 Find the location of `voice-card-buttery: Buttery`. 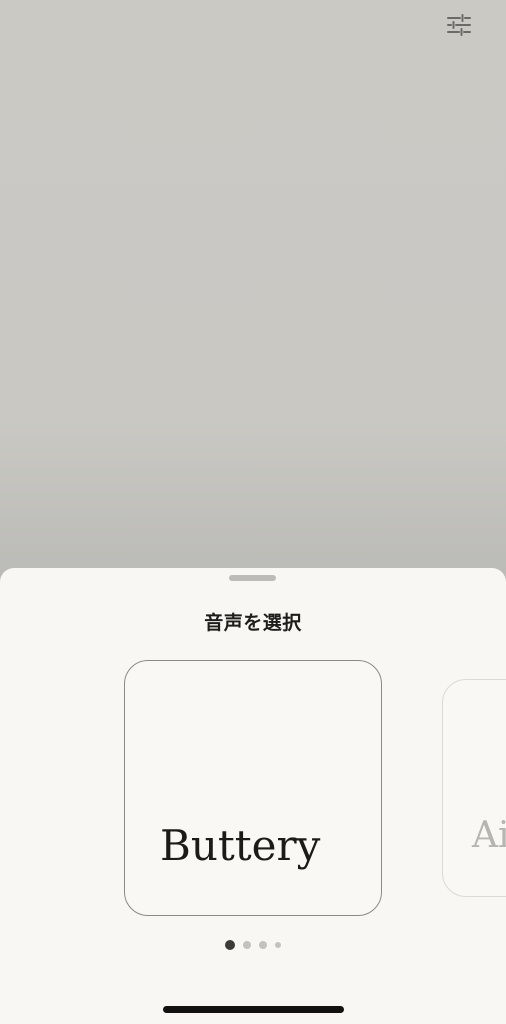

voice-card-buttery: Buttery is located at coordinates (253, 788).